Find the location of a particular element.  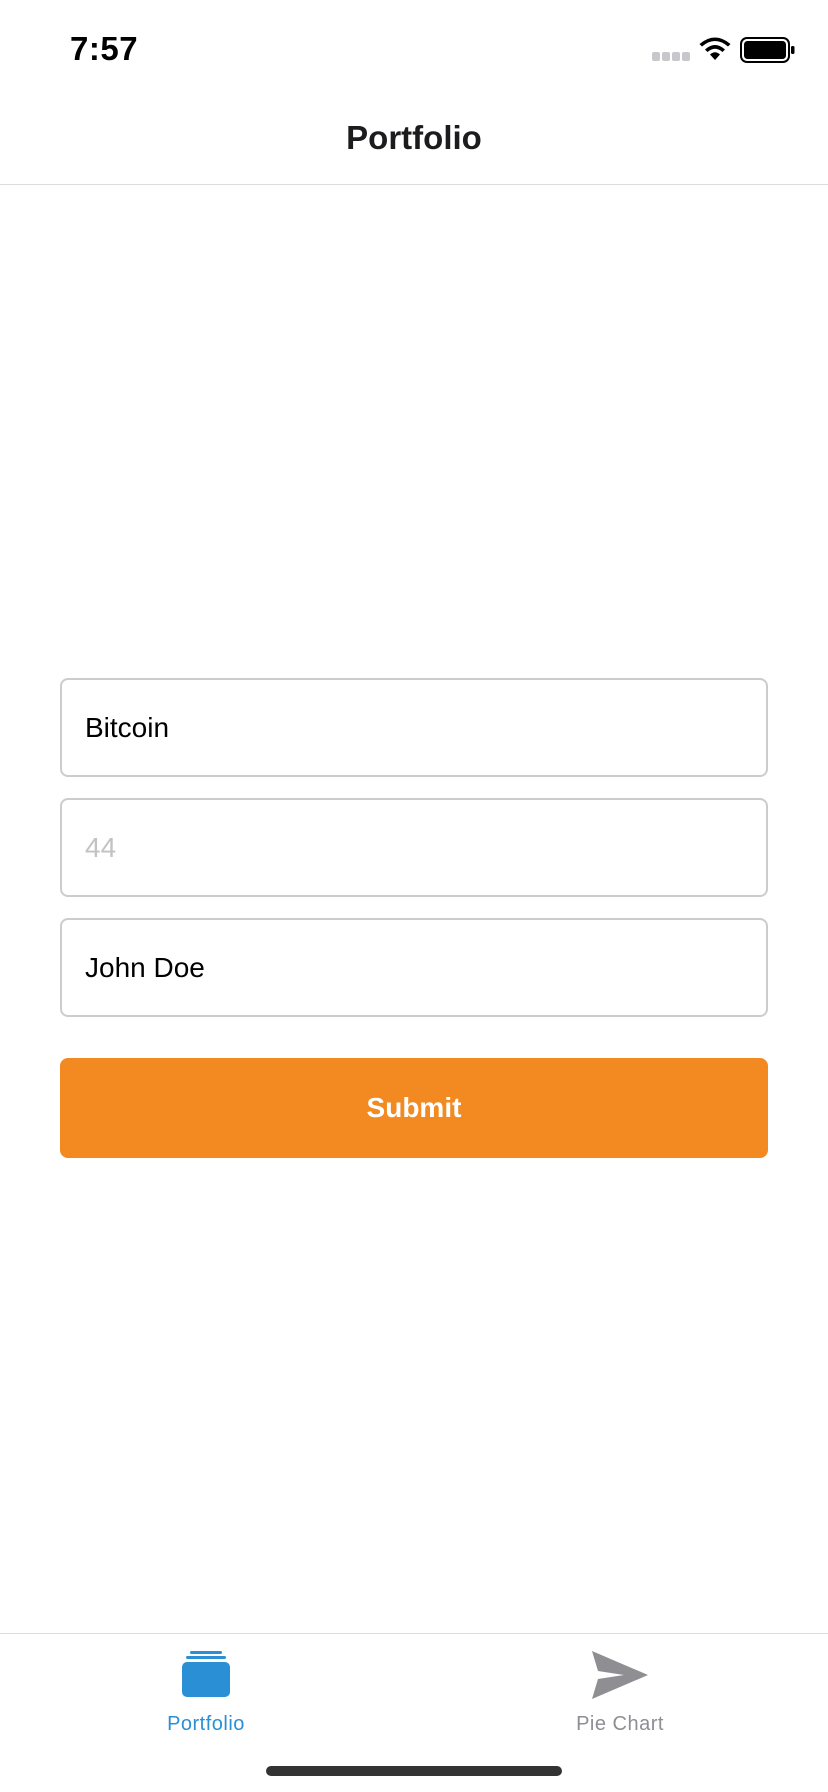

owner-field is located at coordinates (414, 967).